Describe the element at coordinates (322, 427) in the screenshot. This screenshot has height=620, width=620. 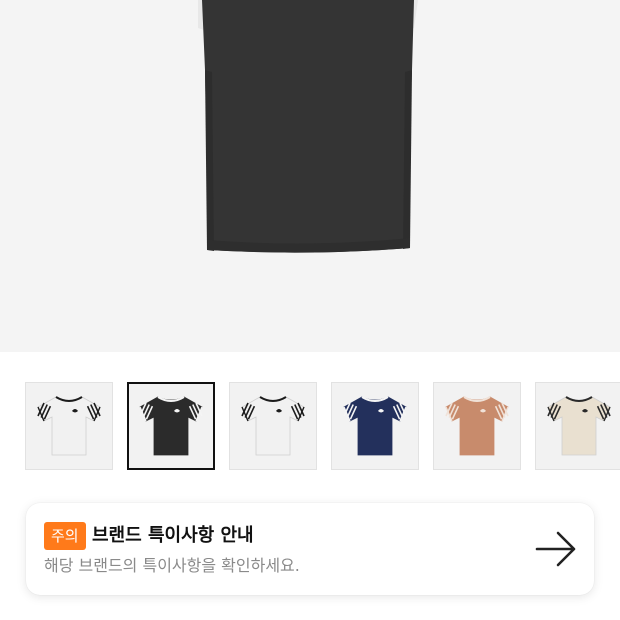
I see `thumbnail-strip` at that location.